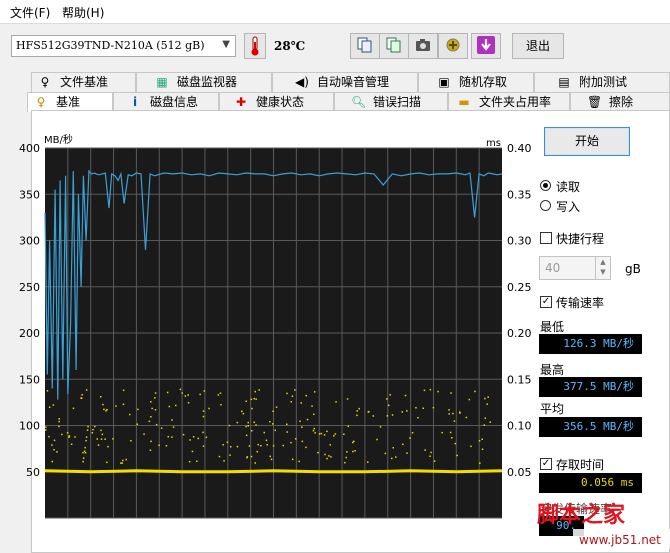 The image size is (670, 553). I want to click on menu-help: 帮助(H), so click(83, 12).